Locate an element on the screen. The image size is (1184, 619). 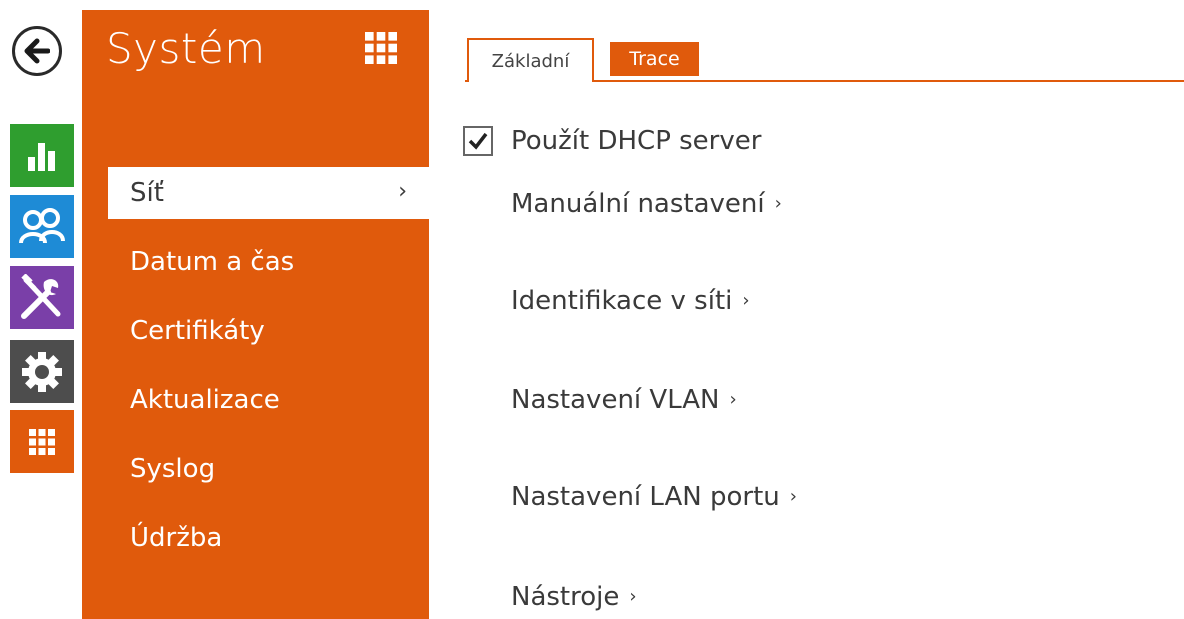
rail-hardware-button is located at coordinates (42, 297).